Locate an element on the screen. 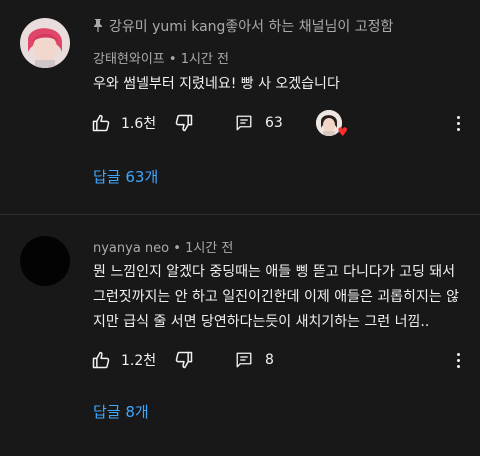 The width and height of the screenshot is (480, 456). comment-actions: 1.2천 8 is located at coordinates (285, 360).